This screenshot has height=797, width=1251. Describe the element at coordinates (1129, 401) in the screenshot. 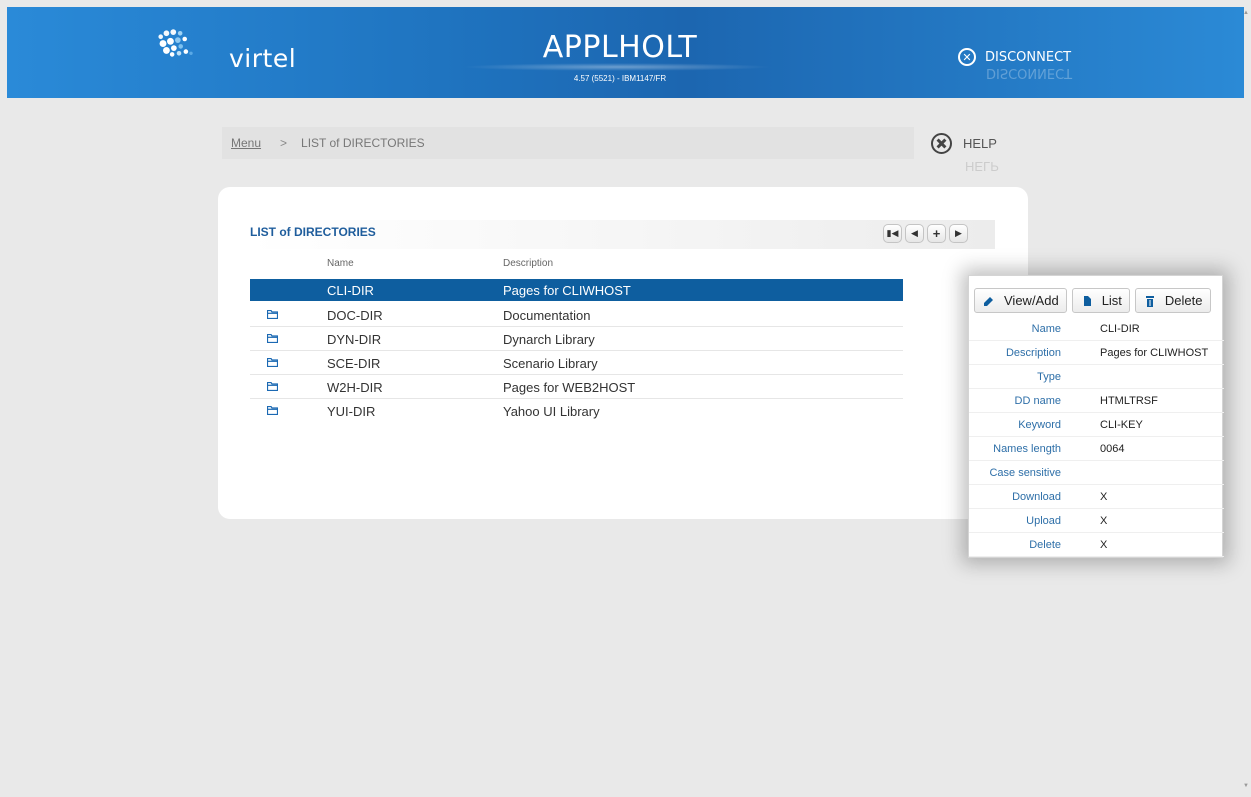

I see `field-value: HTMLTRSF` at that location.